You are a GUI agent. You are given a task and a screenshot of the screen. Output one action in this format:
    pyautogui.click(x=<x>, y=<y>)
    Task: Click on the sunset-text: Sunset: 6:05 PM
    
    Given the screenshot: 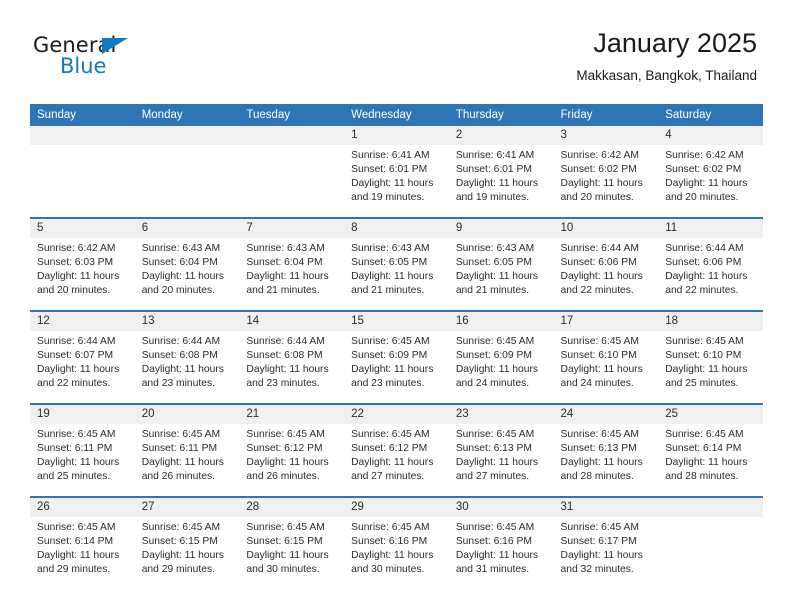 What is the action you would take?
    pyautogui.click(x=493, y=263)
    